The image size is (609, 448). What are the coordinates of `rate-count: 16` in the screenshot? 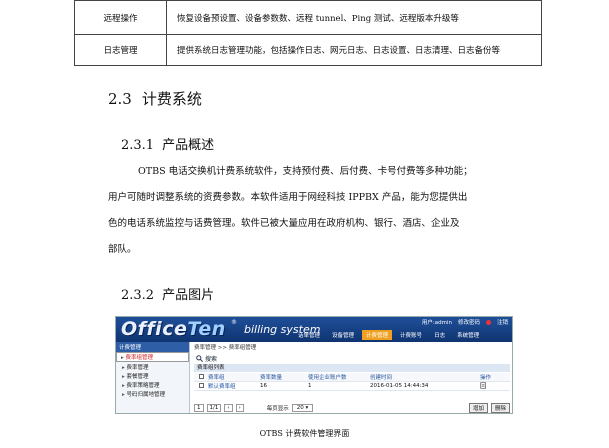 It's located at (263, 386).